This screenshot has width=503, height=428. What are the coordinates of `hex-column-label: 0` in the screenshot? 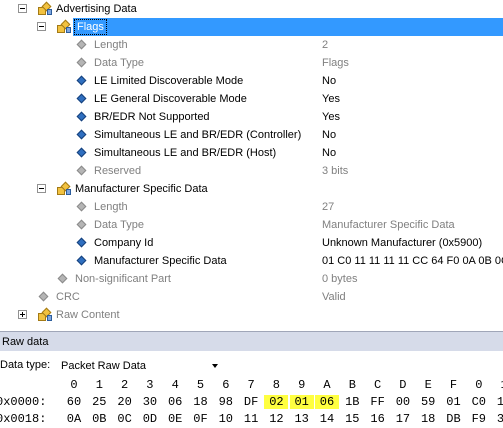 It's located at (74, 385).